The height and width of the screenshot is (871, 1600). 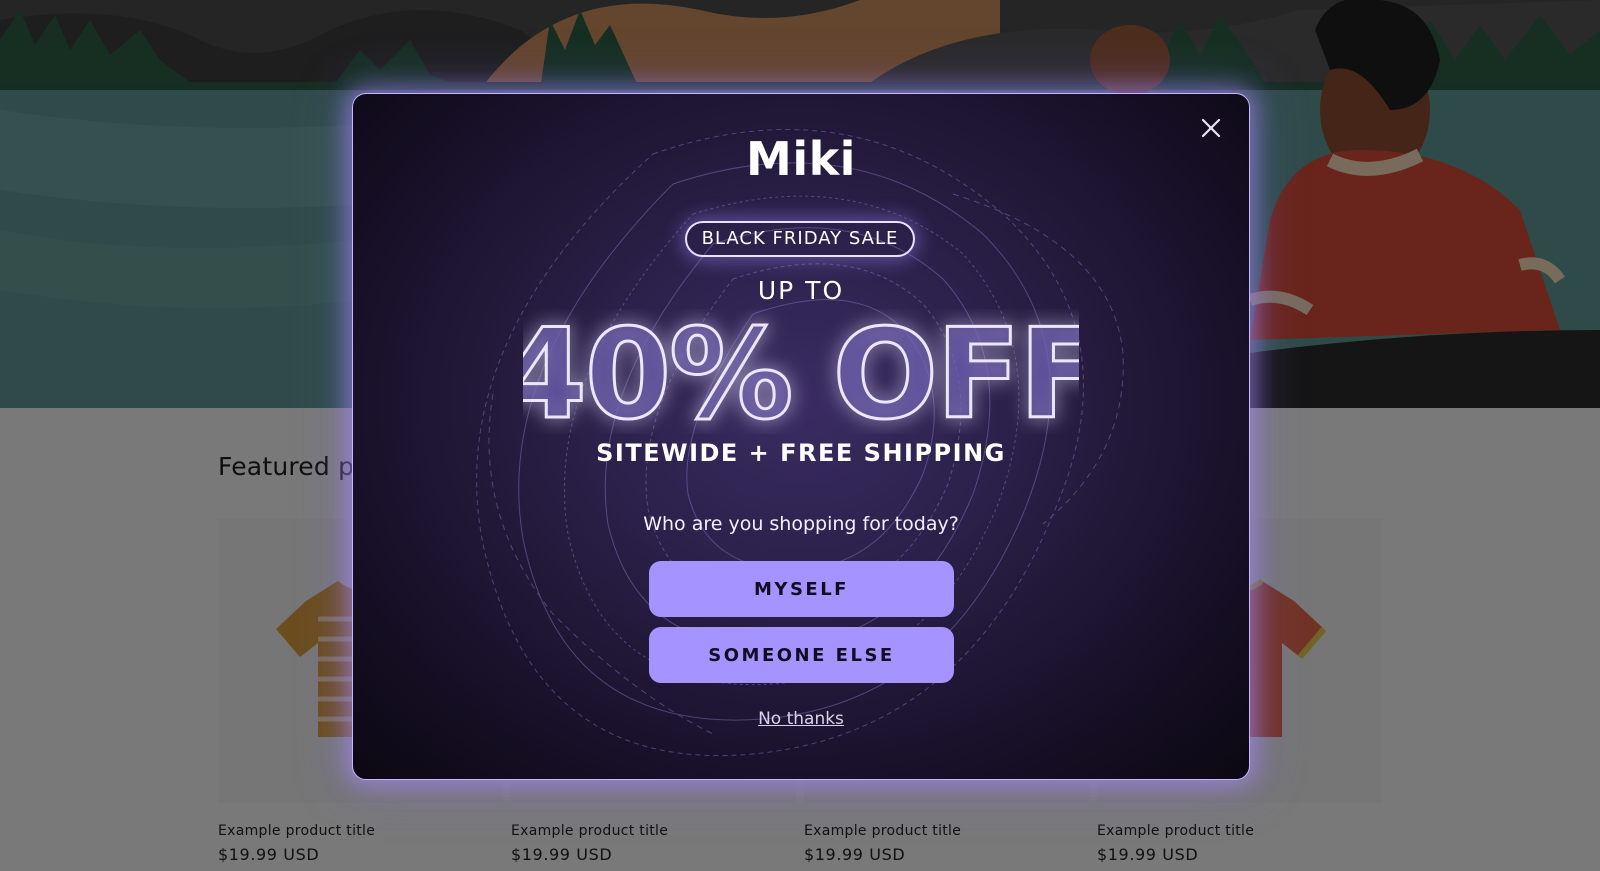 I want to click on discount-headline: 40% OFF, so click(x=801, y=371).